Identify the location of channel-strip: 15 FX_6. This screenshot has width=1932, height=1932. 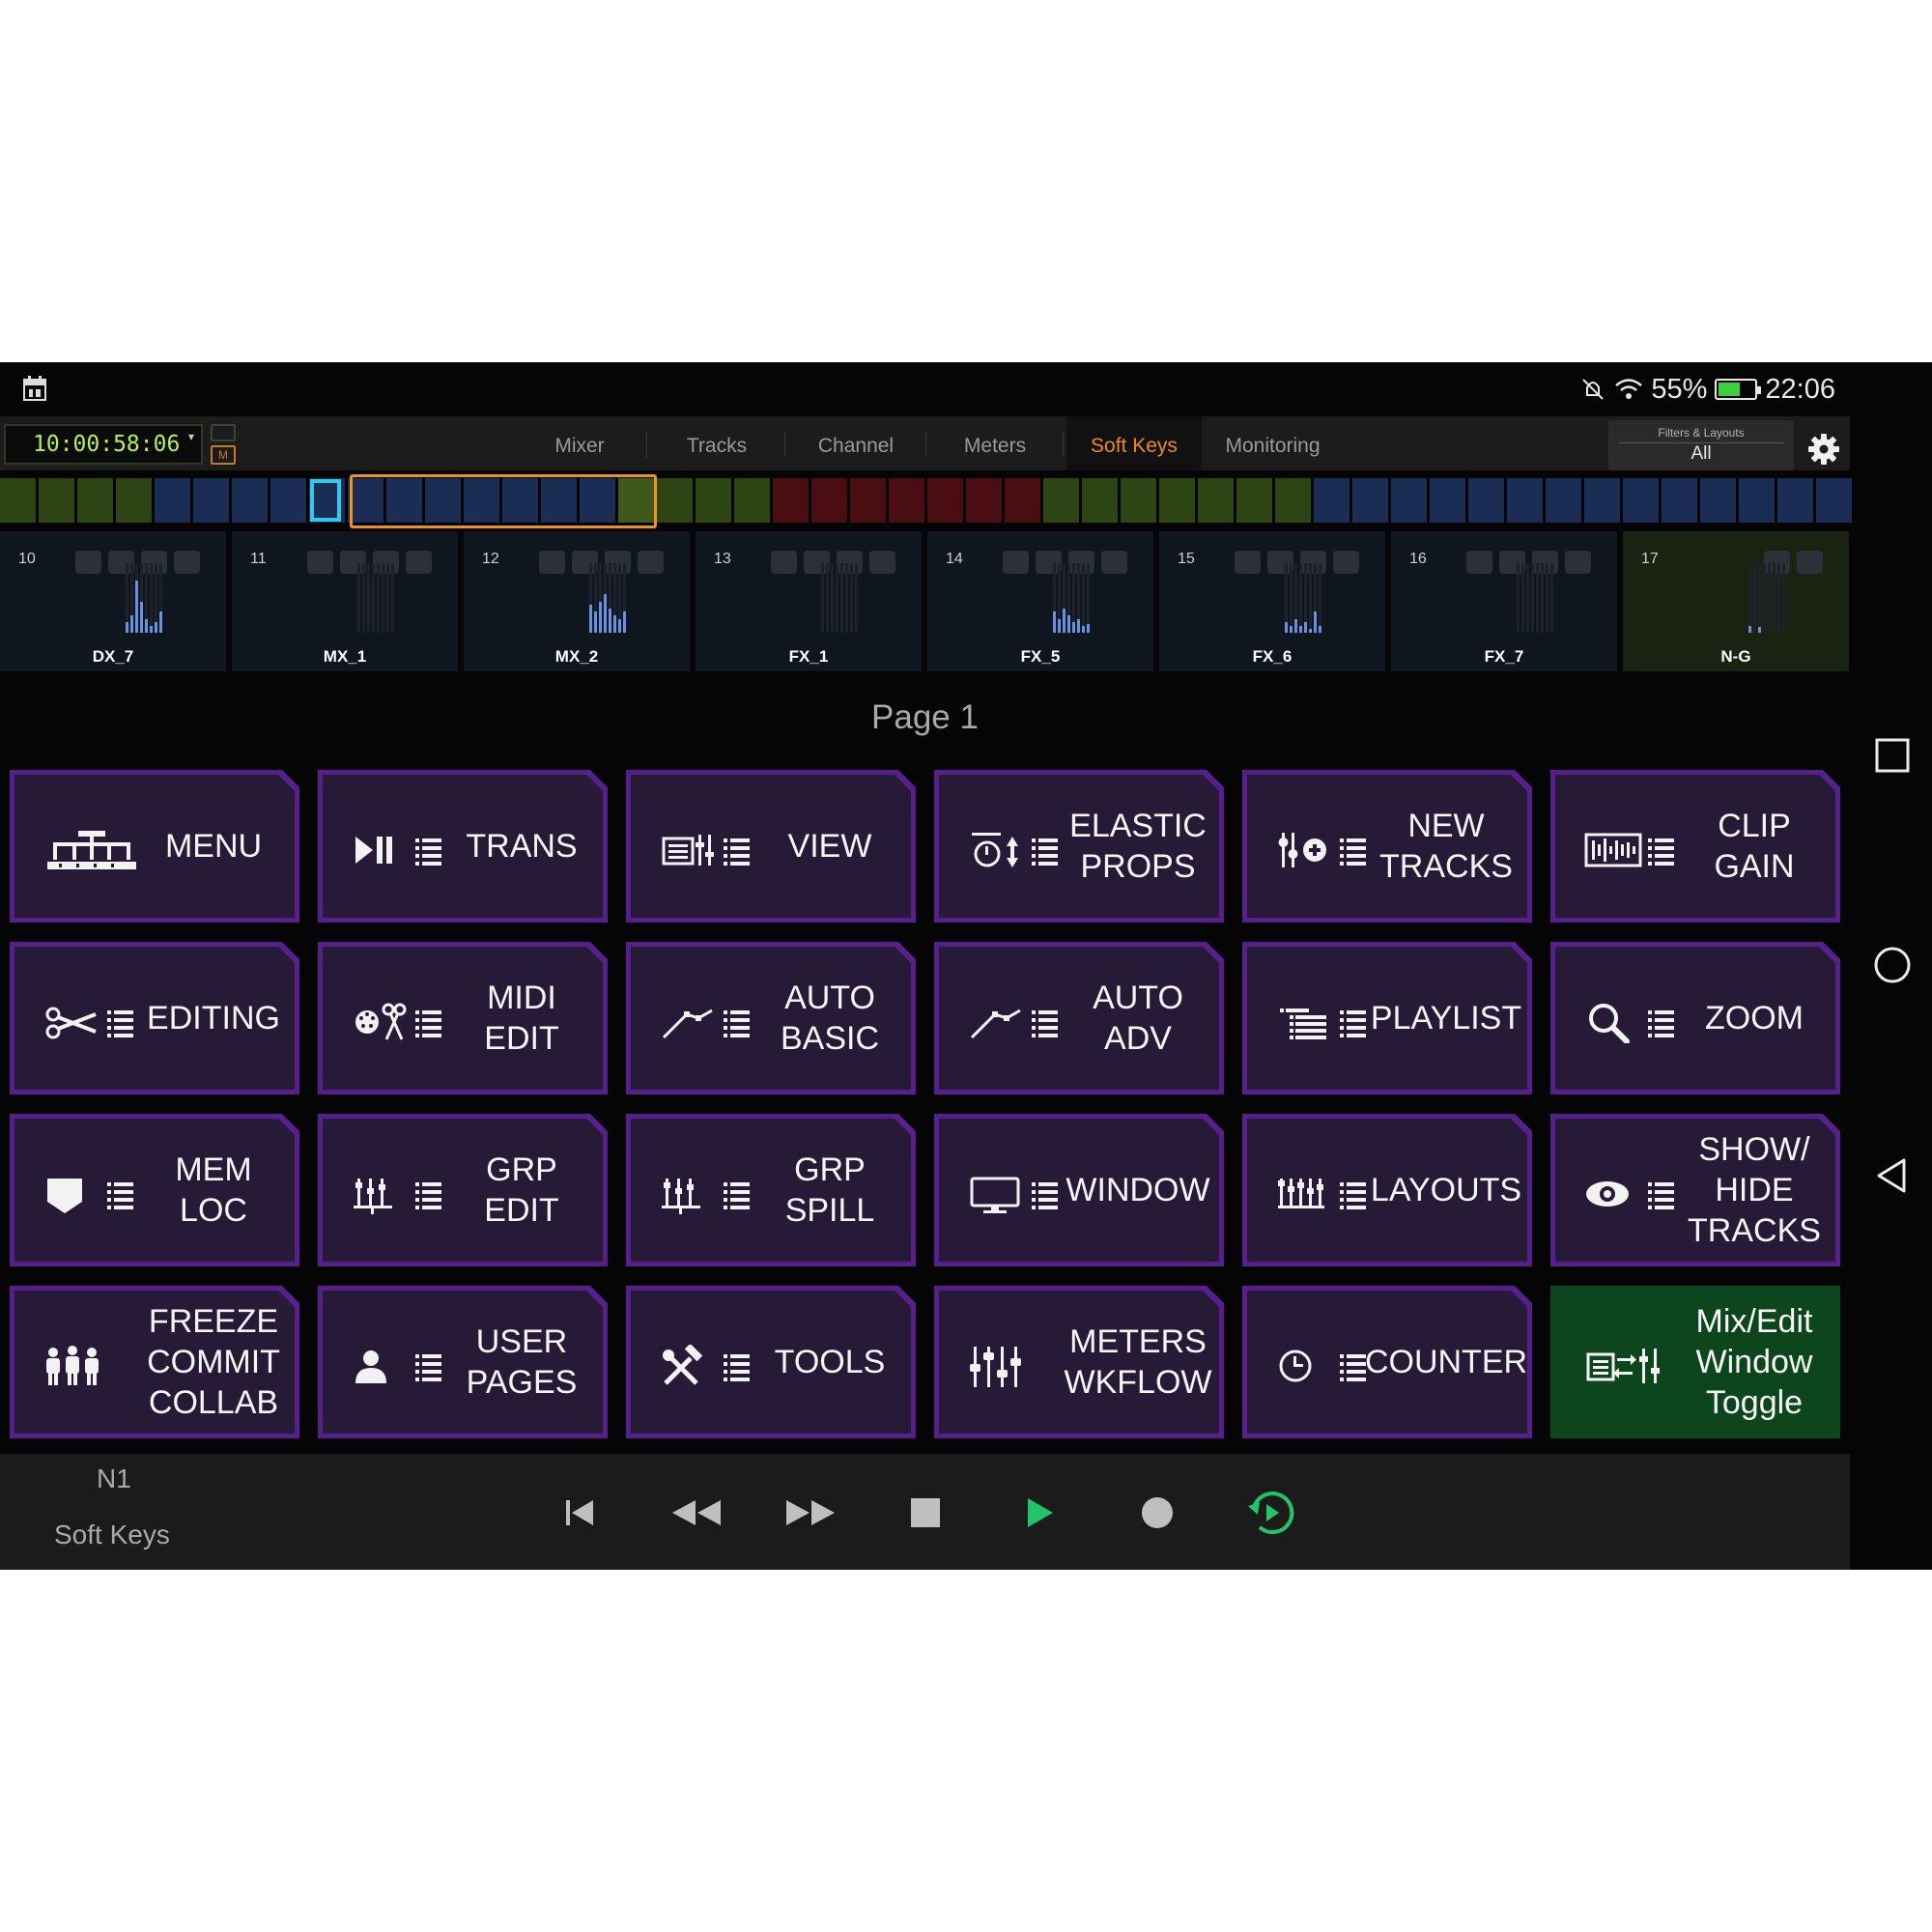
(1272, 601).